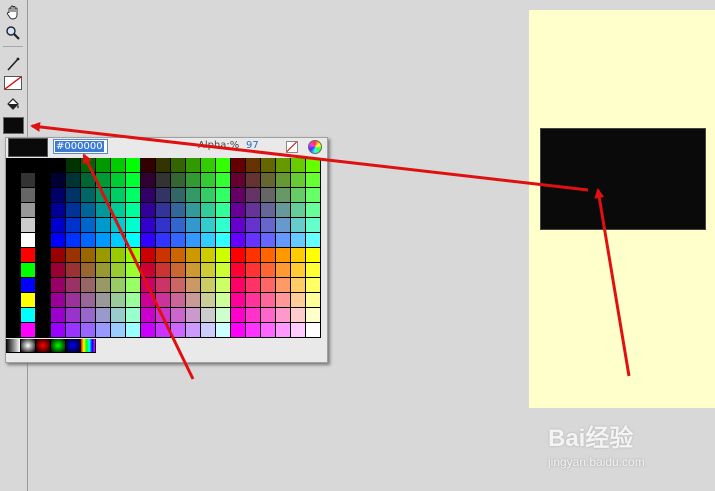 This screenshot has height=491, width=715. I want to click on arrow-to-hex-field, so click(138, 266).